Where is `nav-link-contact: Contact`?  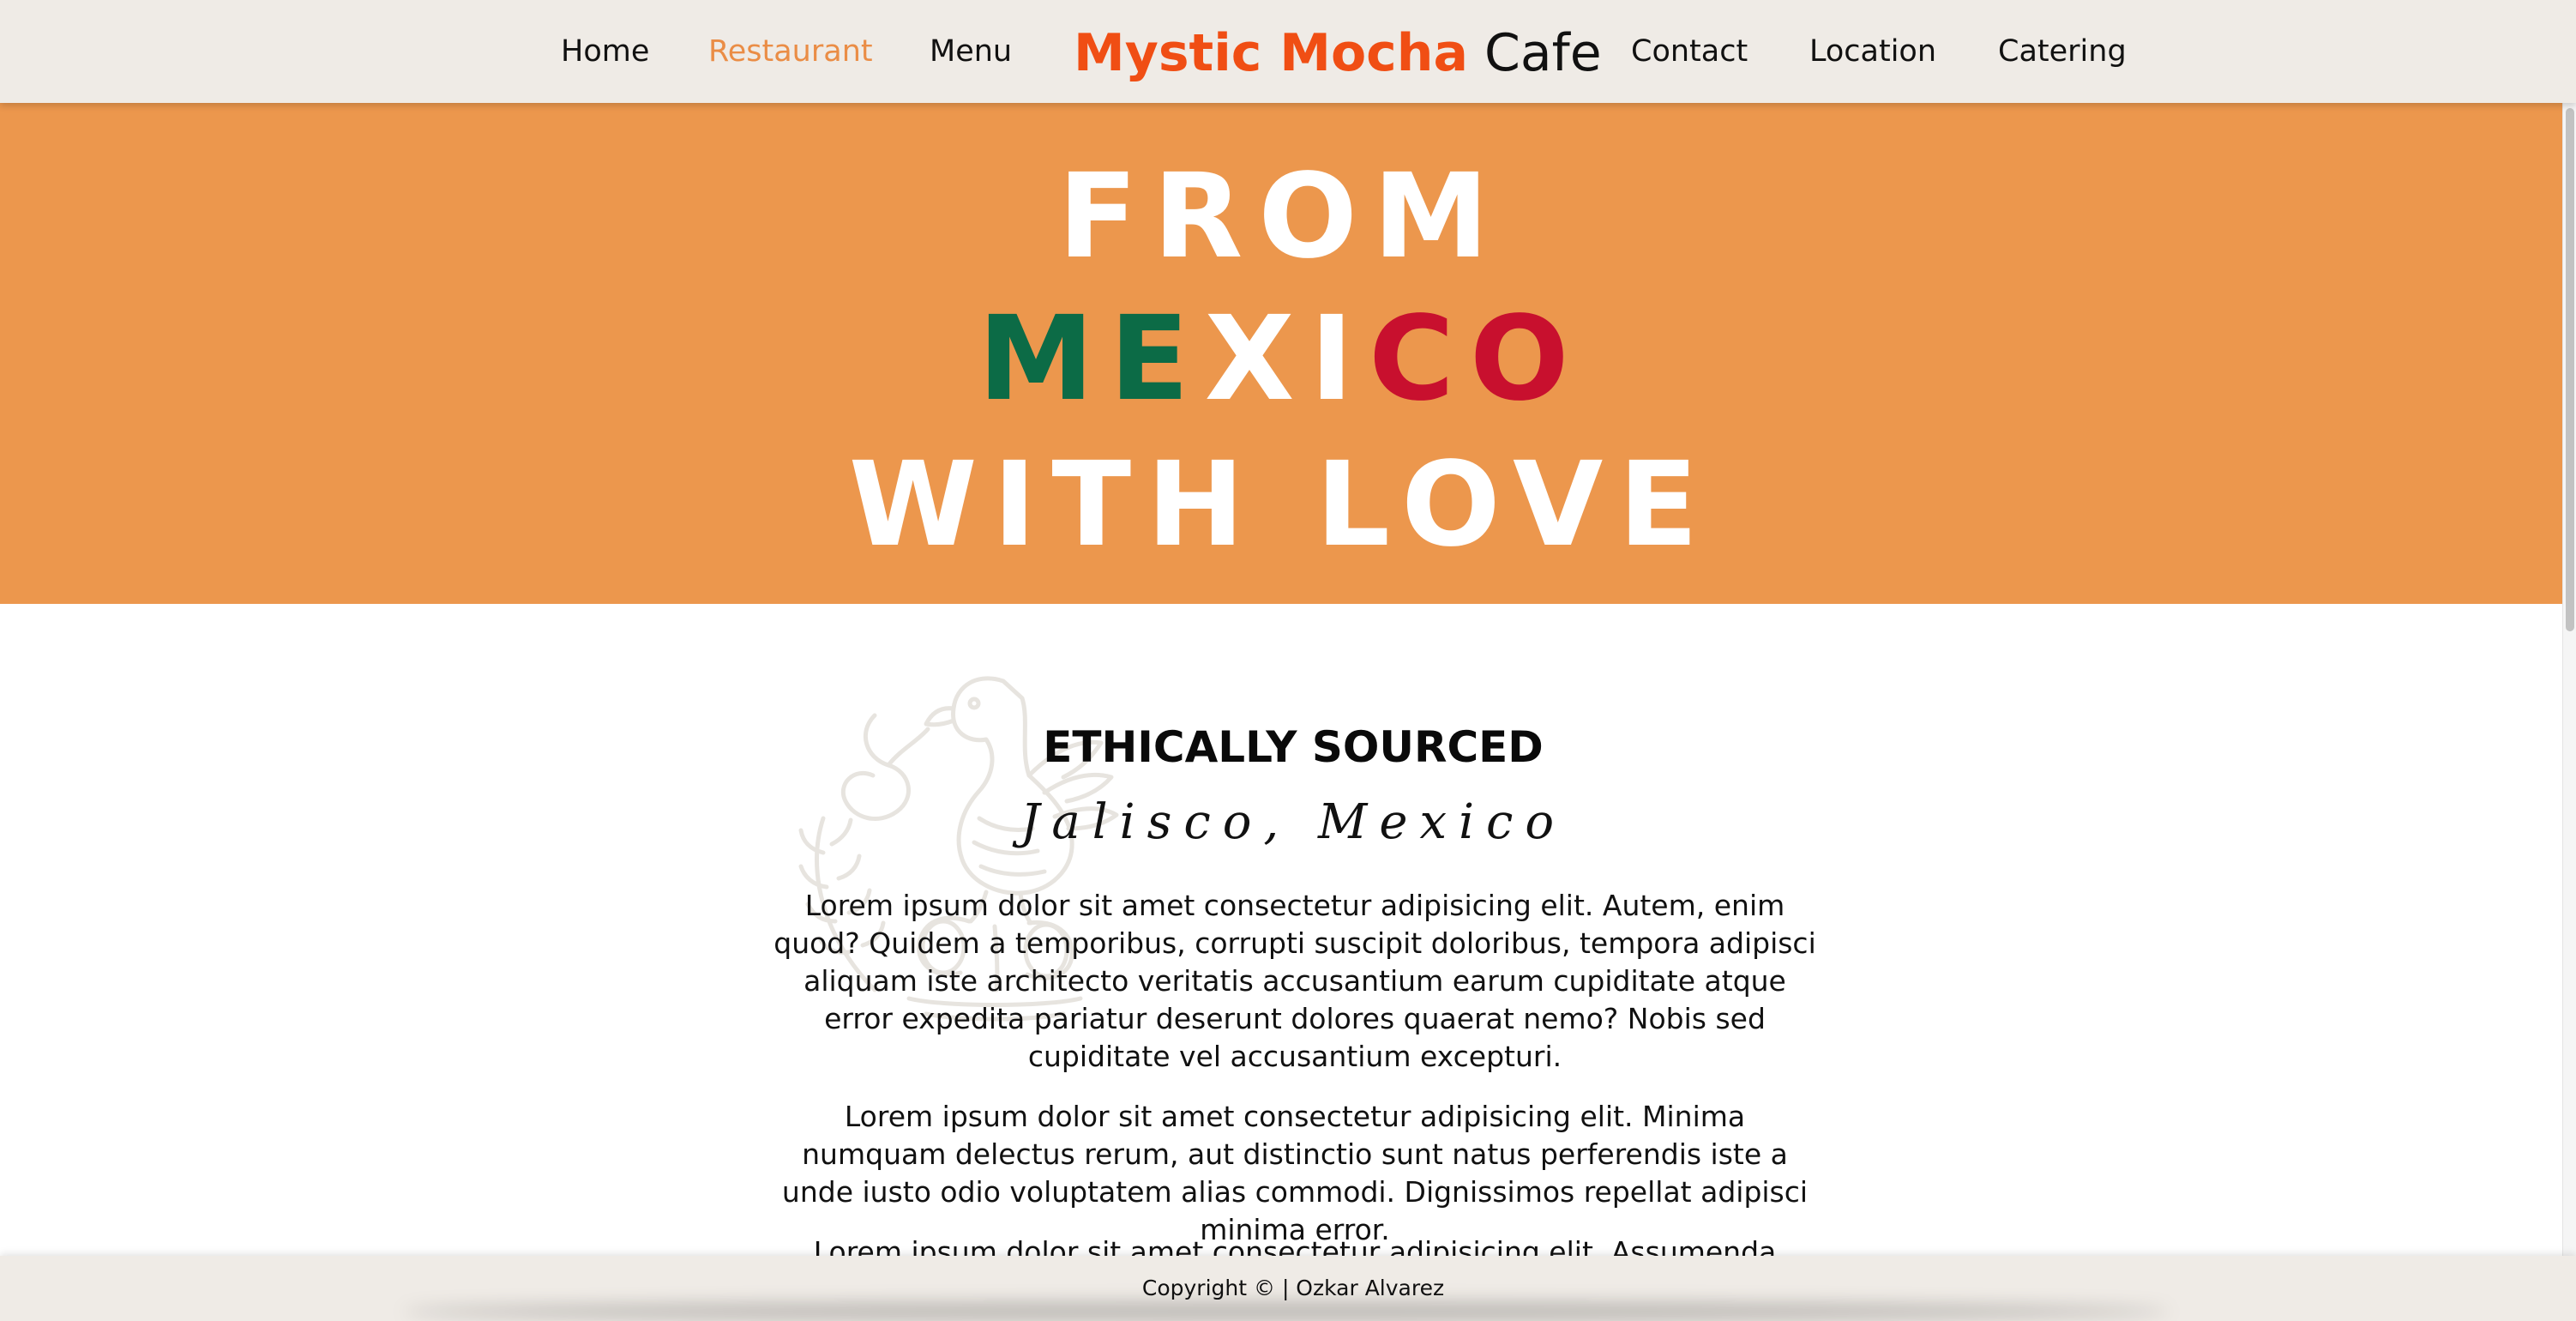
nav-link-contact: Contact is located at coordinates (1689, 51).